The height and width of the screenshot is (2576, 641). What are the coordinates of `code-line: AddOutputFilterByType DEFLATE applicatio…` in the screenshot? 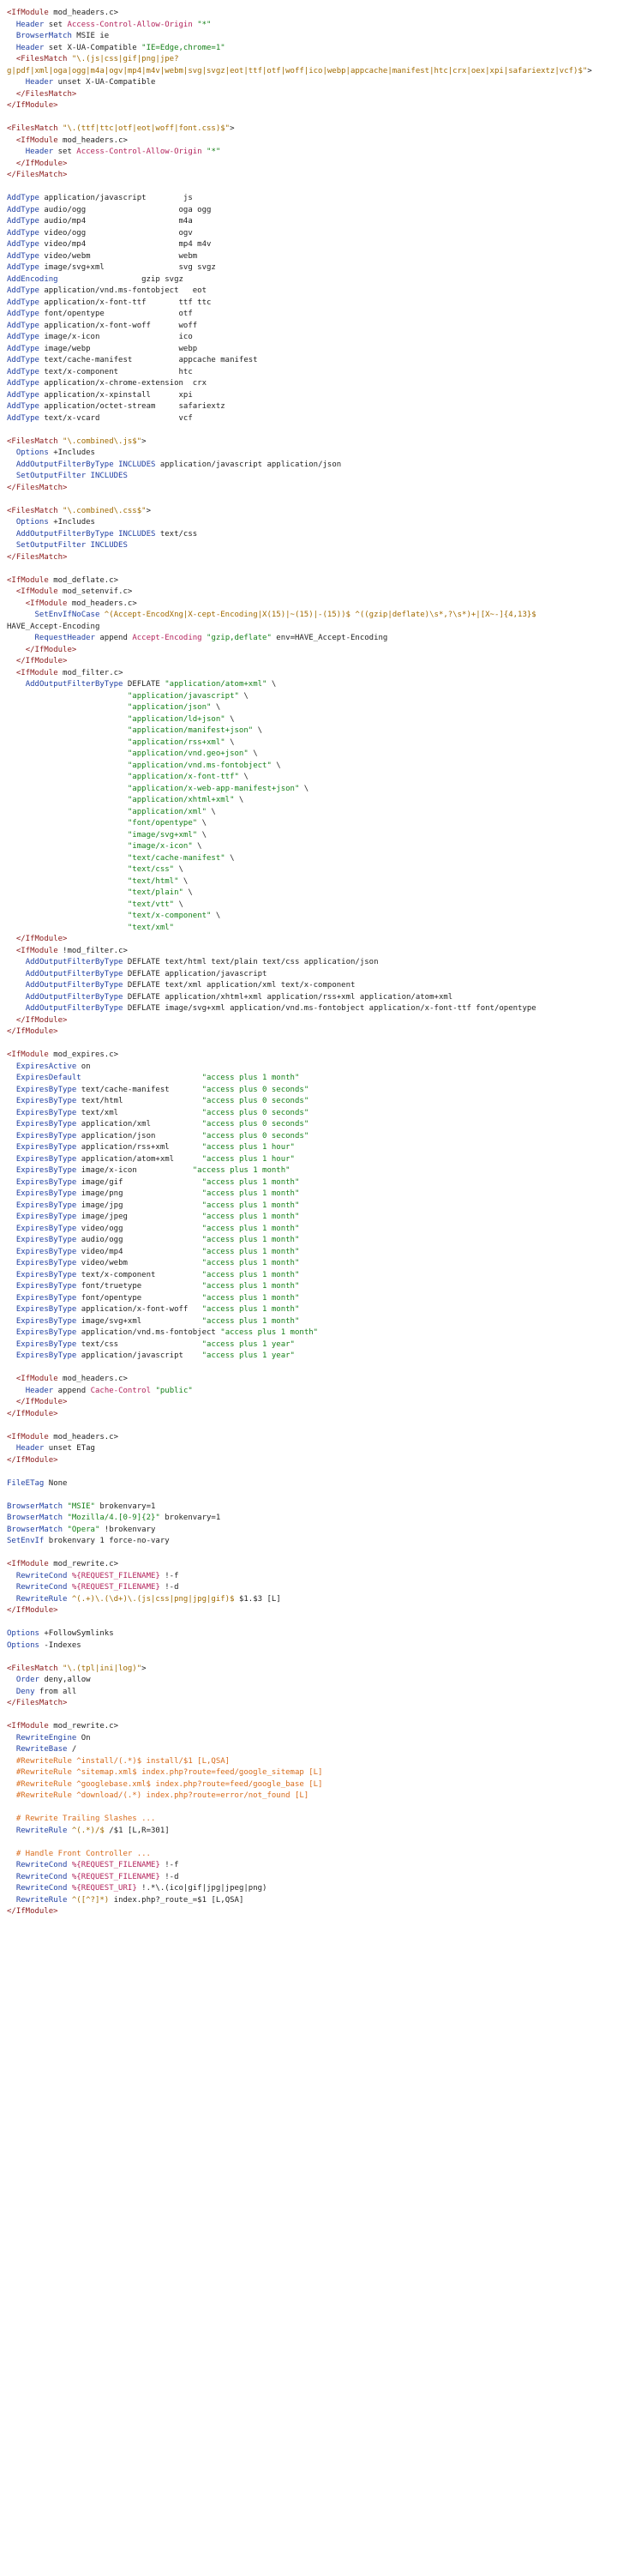 It's located at (324, 975).